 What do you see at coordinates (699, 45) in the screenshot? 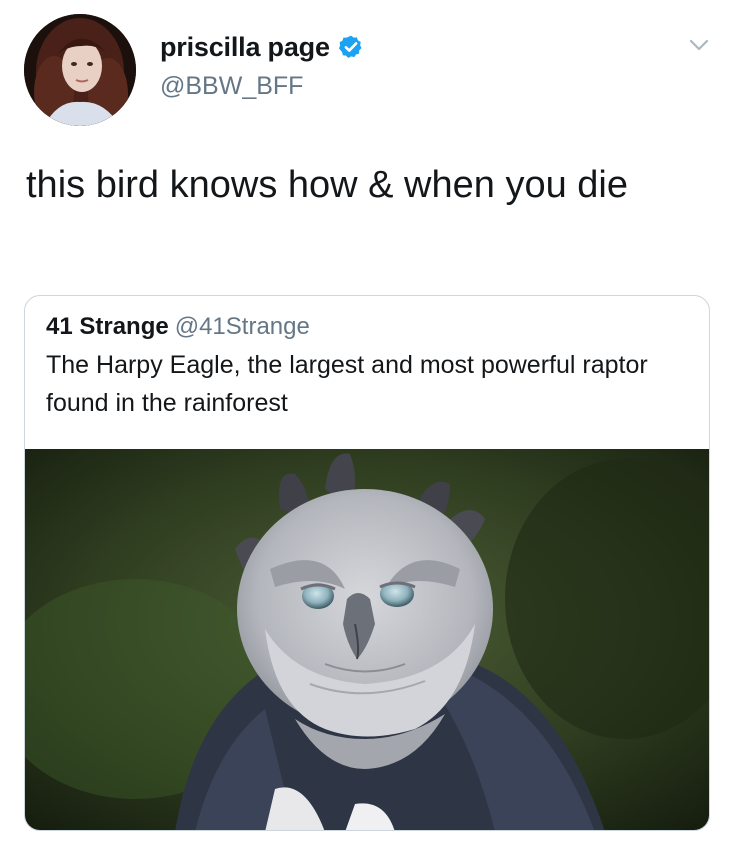
I see `chevron-down-icon` at bounding box center [699, 45].